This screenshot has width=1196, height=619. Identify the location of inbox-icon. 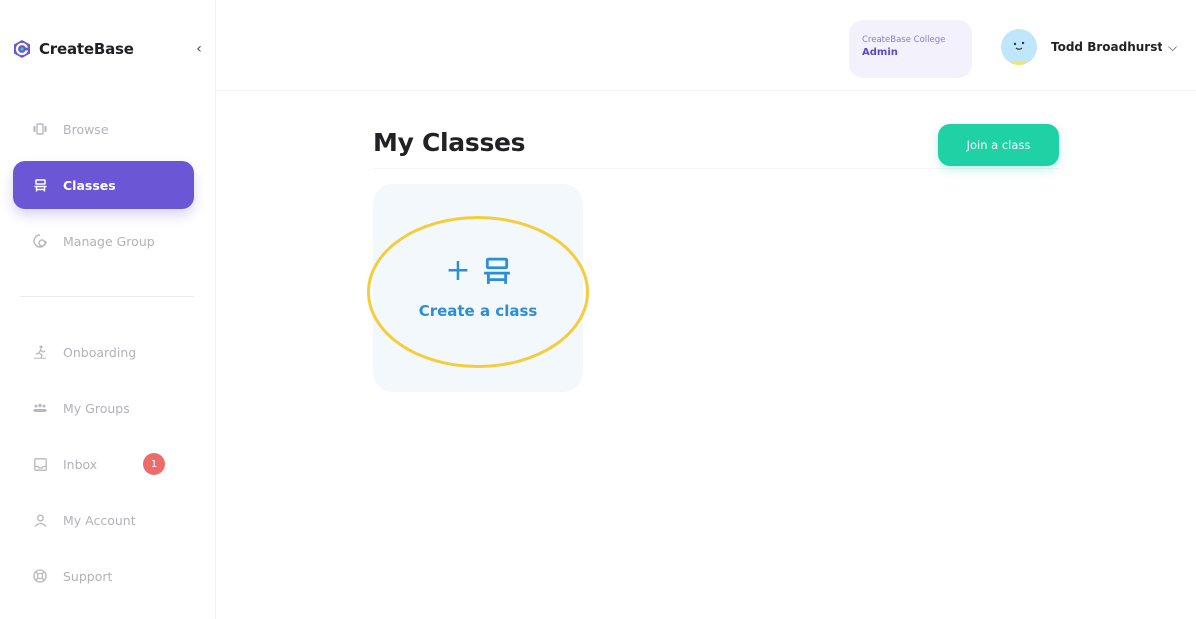
(40, 464).